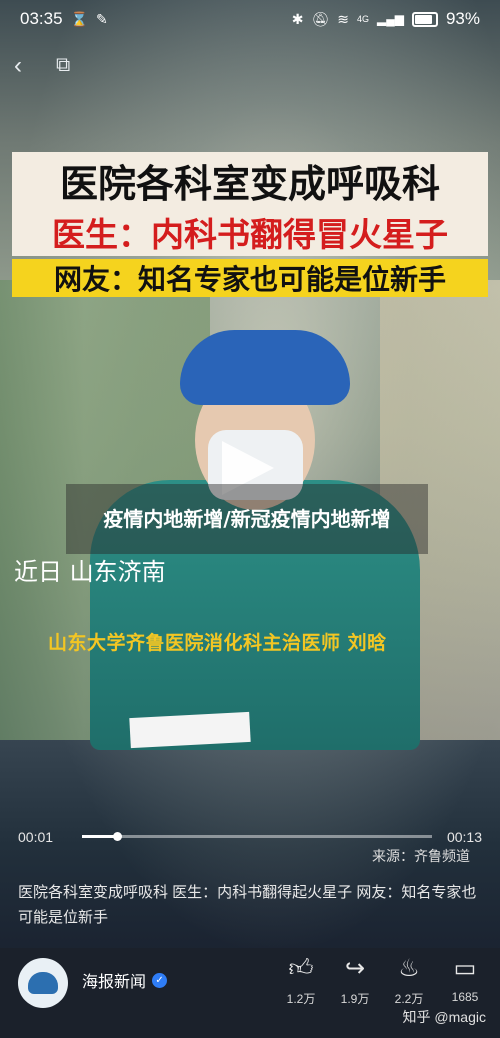  I want to click on author-name: 海报新闻, so click(114, 980).